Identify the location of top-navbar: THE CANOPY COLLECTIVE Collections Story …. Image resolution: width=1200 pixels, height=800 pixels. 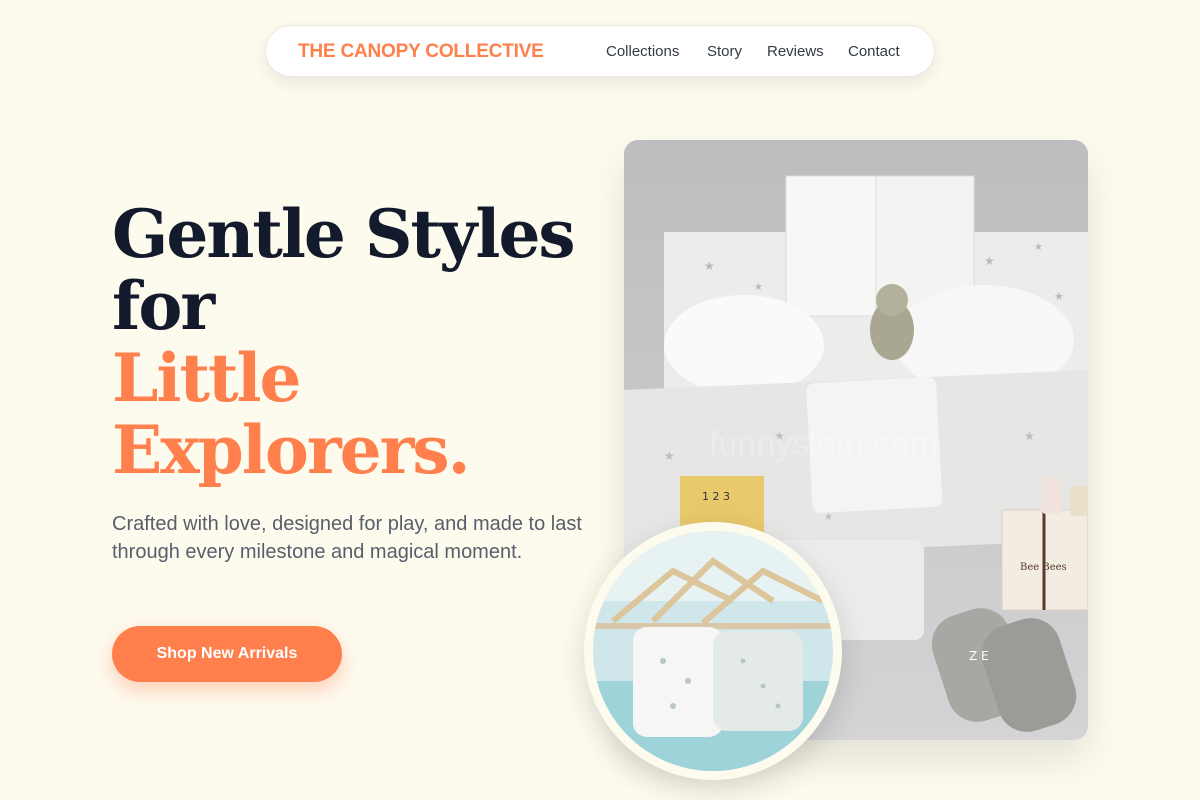
(600, 51).